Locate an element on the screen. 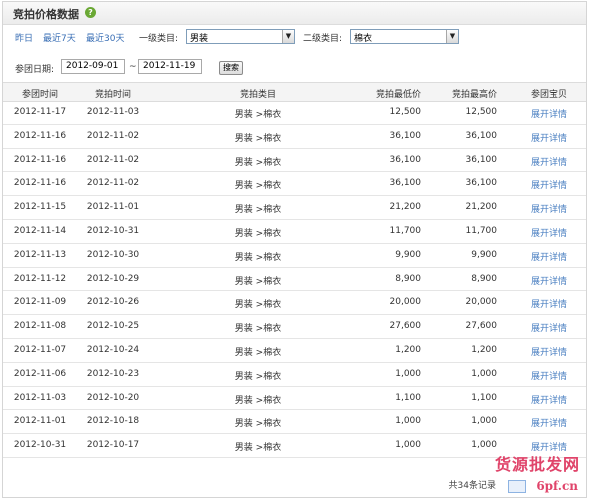 The image size is (590, 500). range-7days-link: 最近7天 is located at coordinates (59, 37).